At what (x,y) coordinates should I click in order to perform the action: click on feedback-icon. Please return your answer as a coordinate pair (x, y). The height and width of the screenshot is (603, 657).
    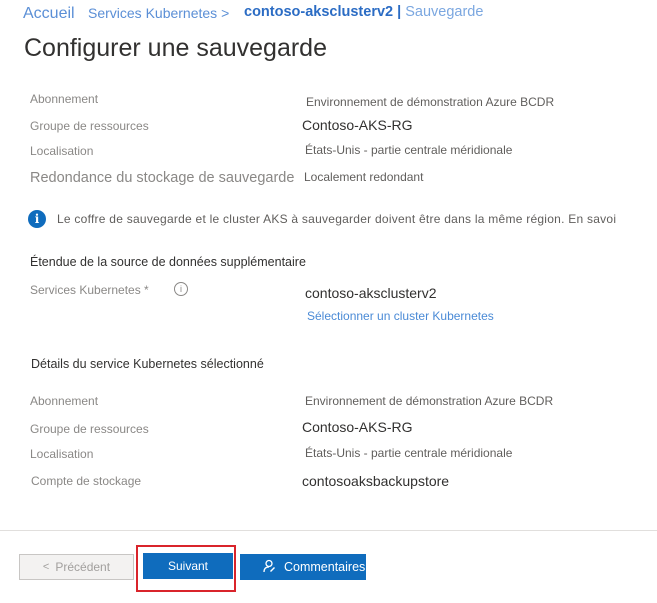
    Looking at the image, I should click on (269, 566).